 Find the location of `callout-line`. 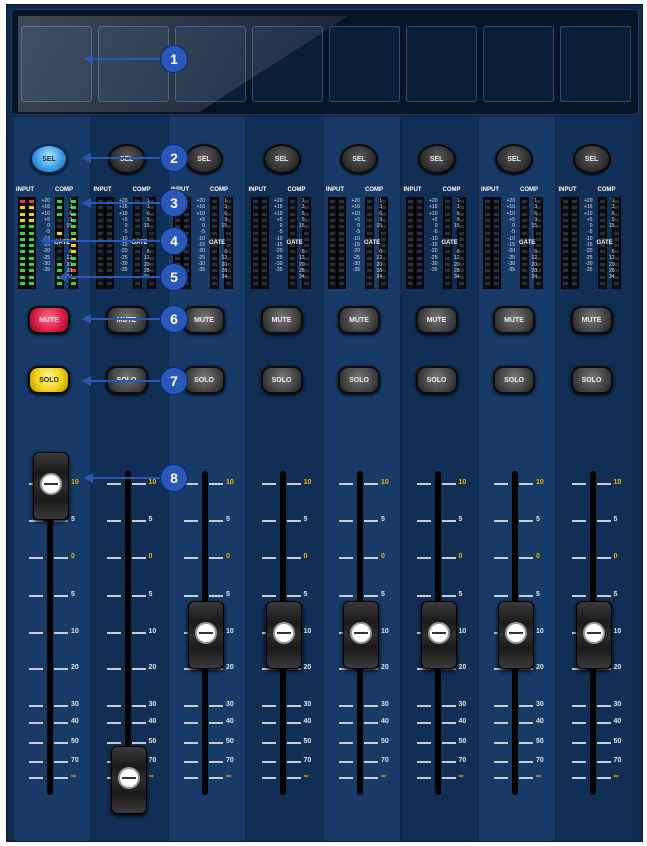

callout-line is located at coordinates (103, 241).